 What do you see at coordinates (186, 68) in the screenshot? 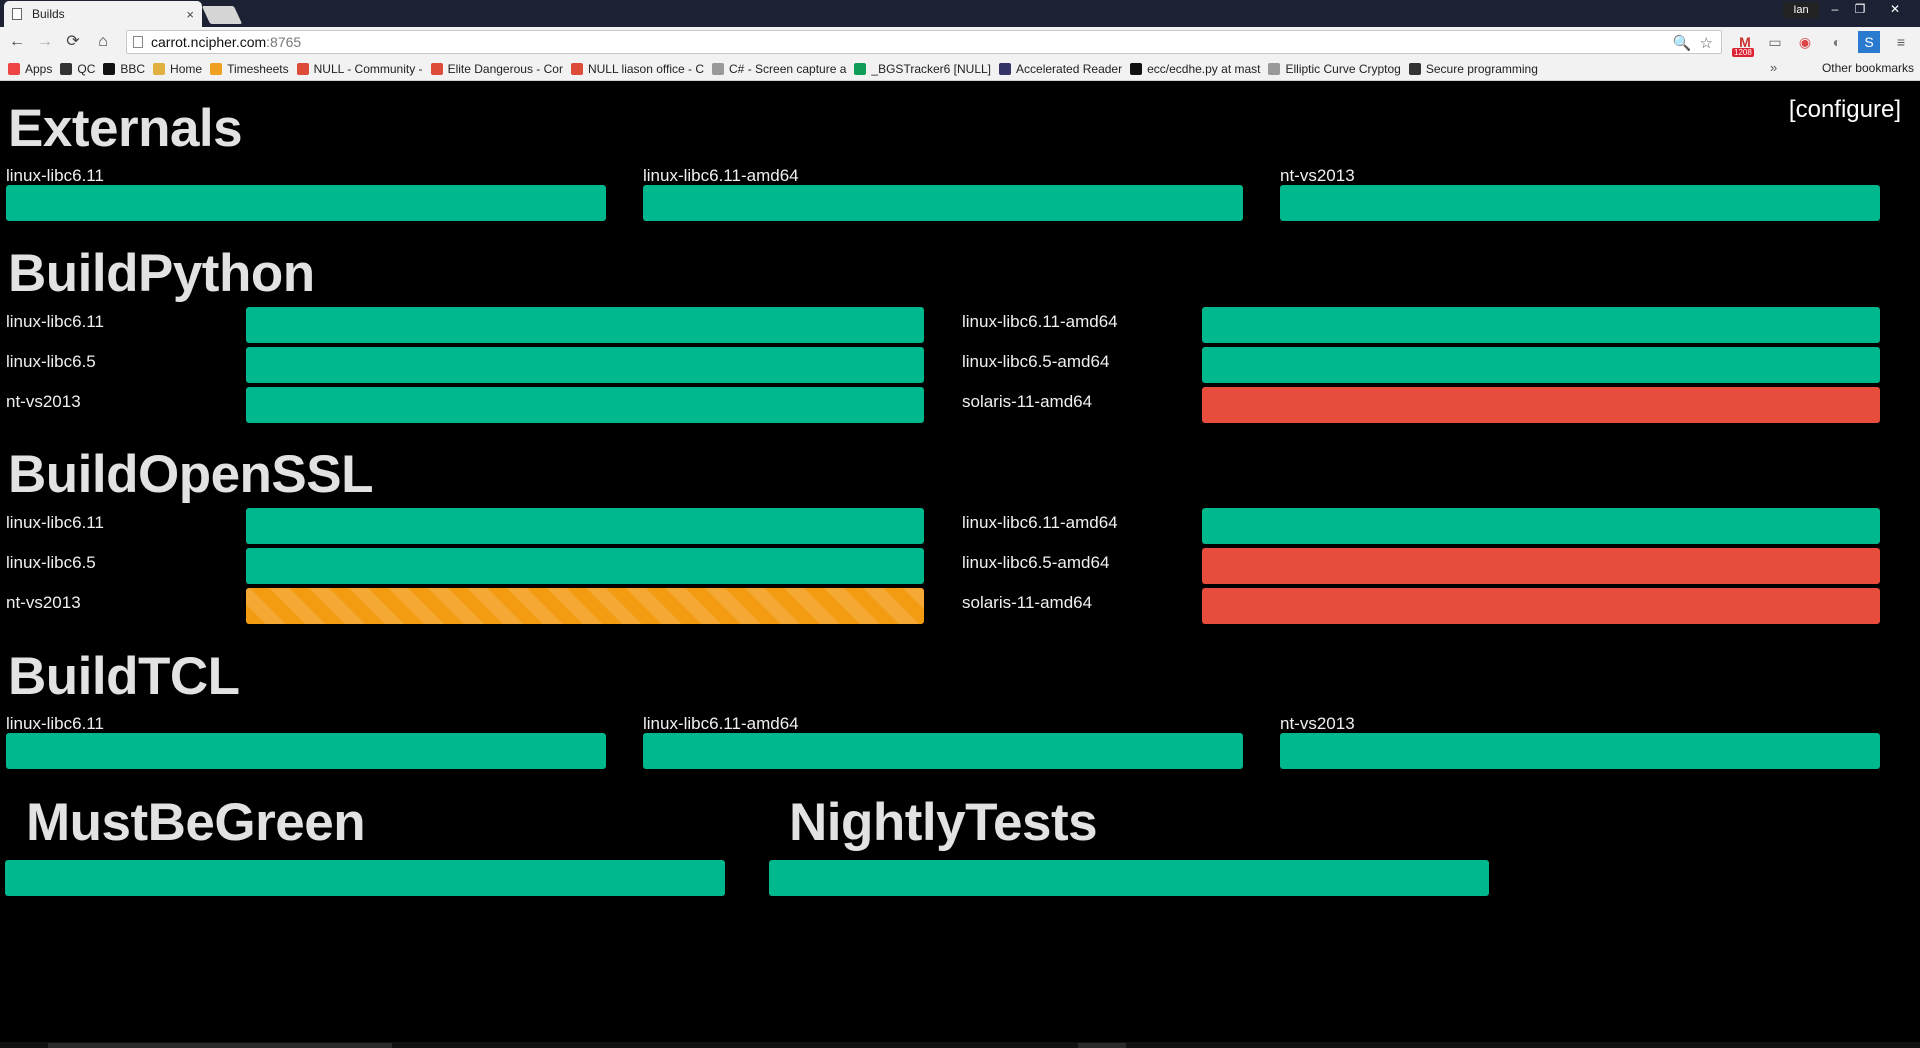
I see `bookmark-label: Home` at bounding box center [186, 68].